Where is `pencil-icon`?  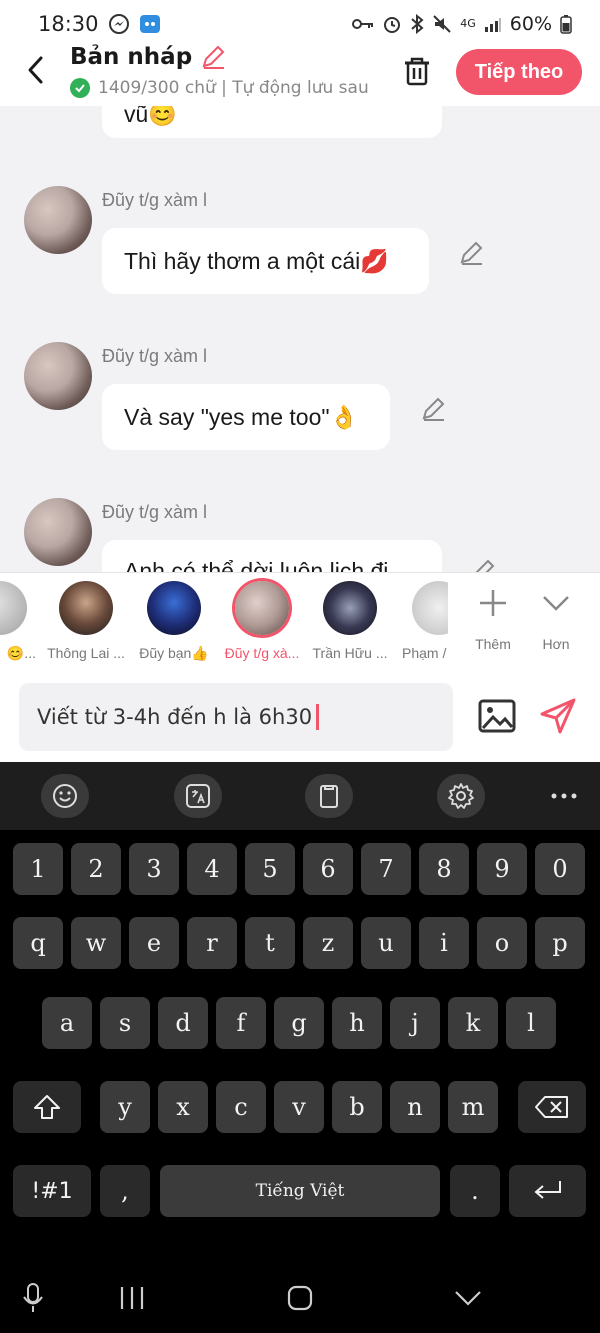
pencil-icon is located at coordinates (213, 57).